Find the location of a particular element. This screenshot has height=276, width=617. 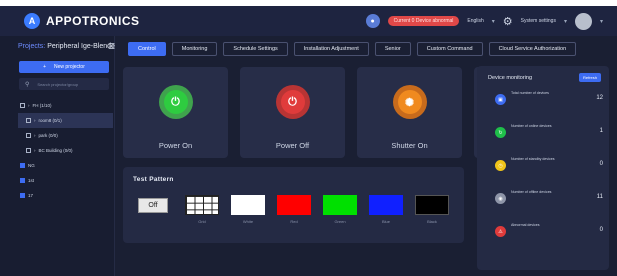

tree-item: › FH (1/10) is located at coordinates (65, 105).